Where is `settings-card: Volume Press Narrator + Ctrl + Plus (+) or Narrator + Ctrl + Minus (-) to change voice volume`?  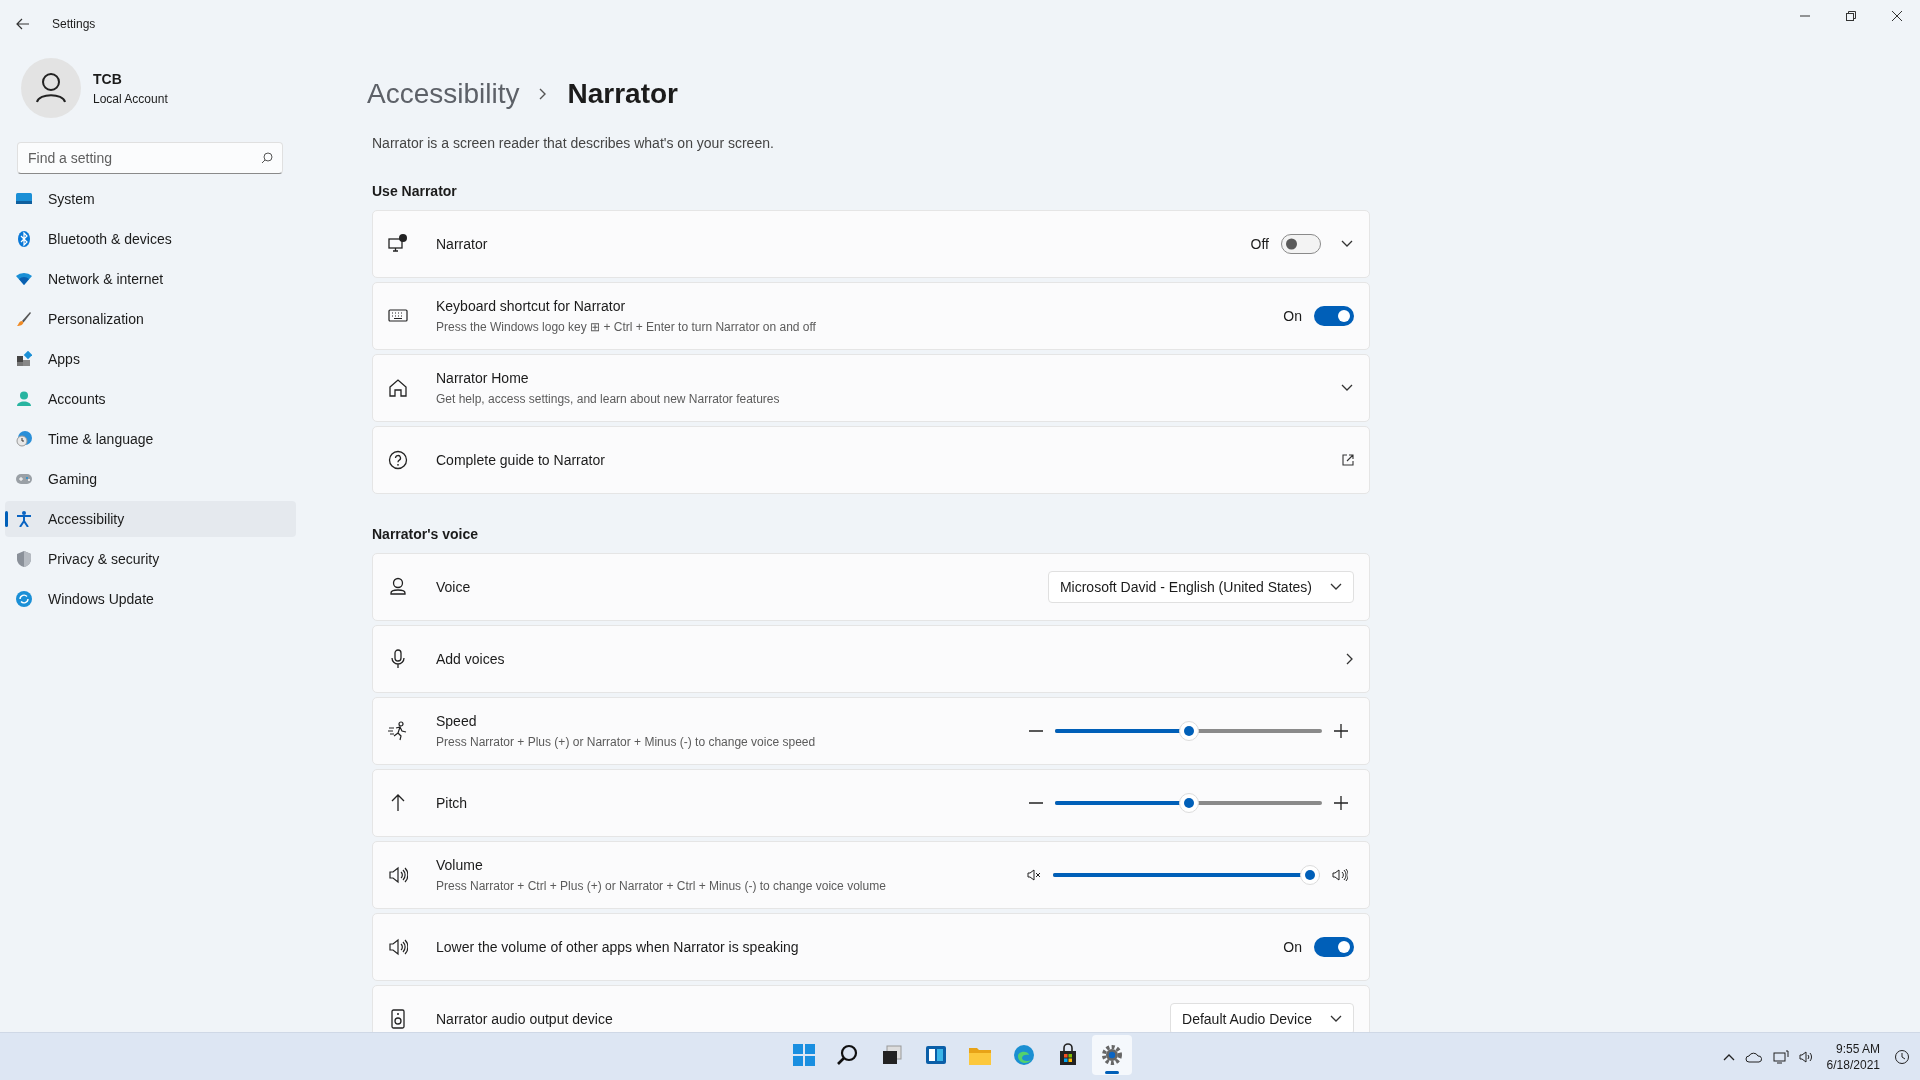 settings-card: Volume Press Narrator + Ctrl + Plus (+) or Narrator + Ctrl + Minus (-) to change voice volume is located at coordinates (871, 875).